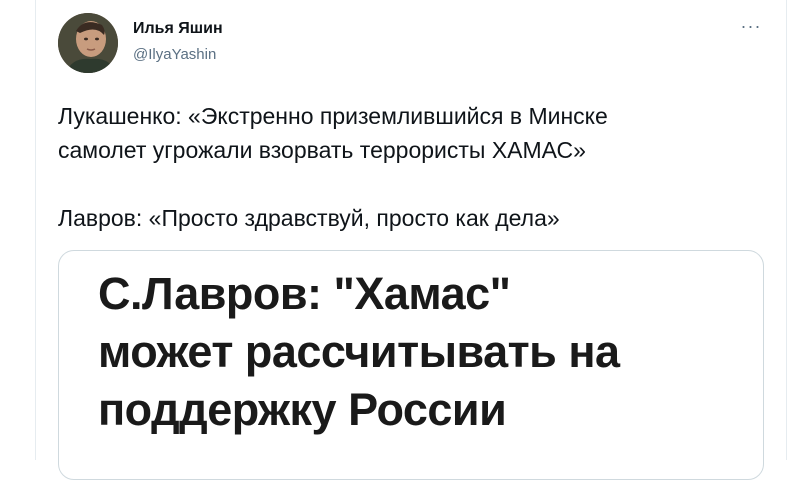  What do you see at coordinates (359, 351) in the screenshot?
I see `card-headline-line-2: может рассчитывать на` at bounding box center [359, 351].